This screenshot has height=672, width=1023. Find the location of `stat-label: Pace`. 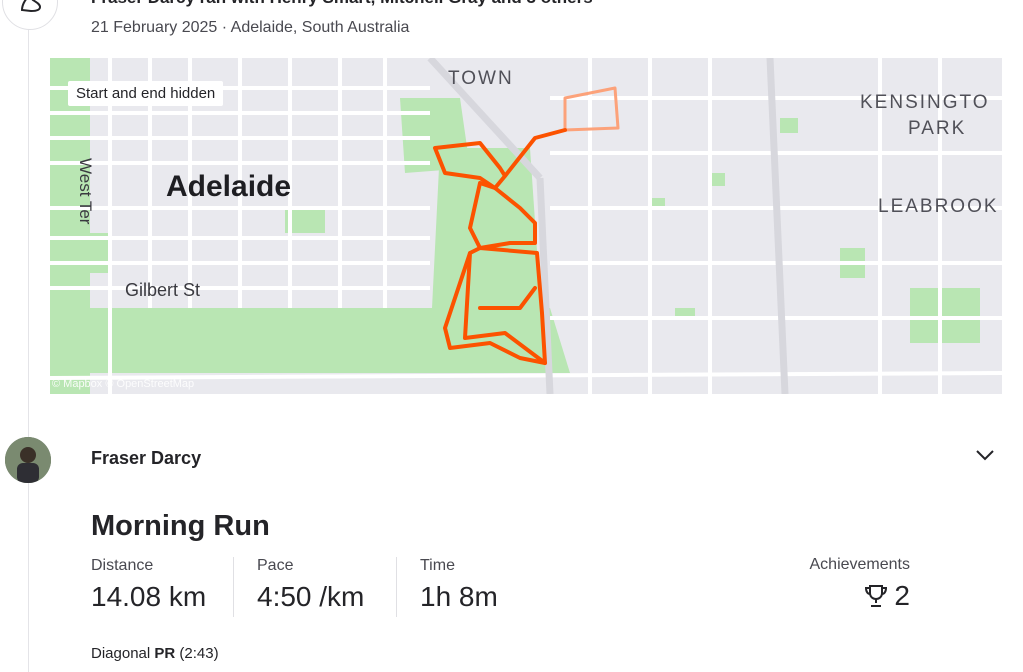

stat-label: Pace is located at coordinates (275, 565).